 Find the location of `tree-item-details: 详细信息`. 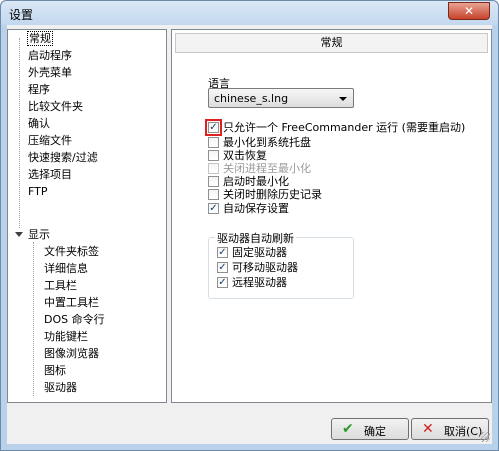

tree-item-details: 详细信息 is located at coordinates (66, 269).